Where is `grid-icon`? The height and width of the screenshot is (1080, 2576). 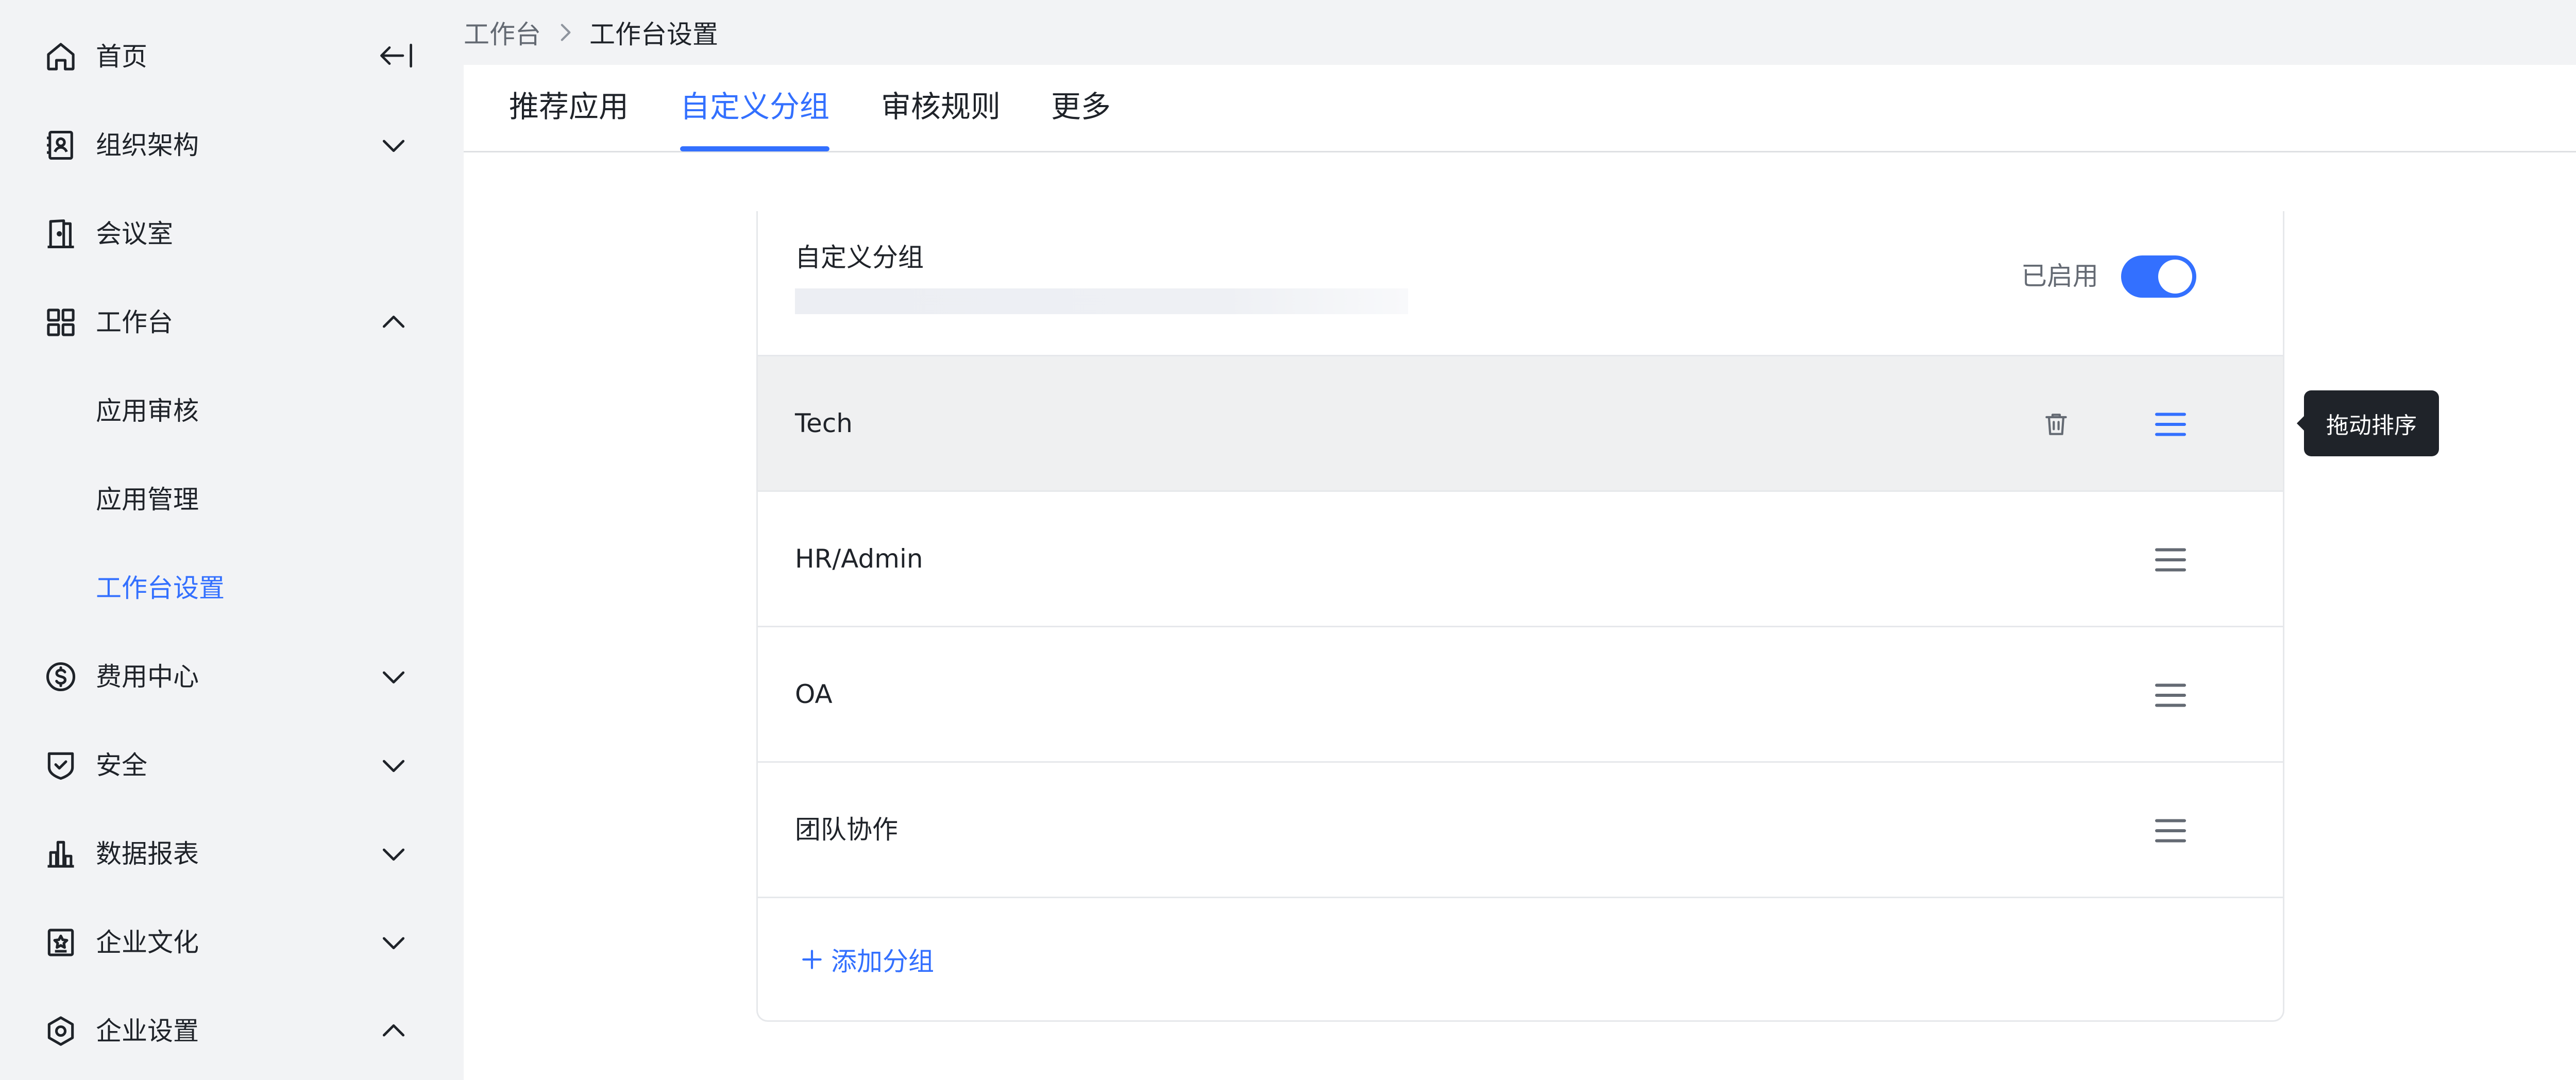 grid-icon is located at coordinates (60, 322).